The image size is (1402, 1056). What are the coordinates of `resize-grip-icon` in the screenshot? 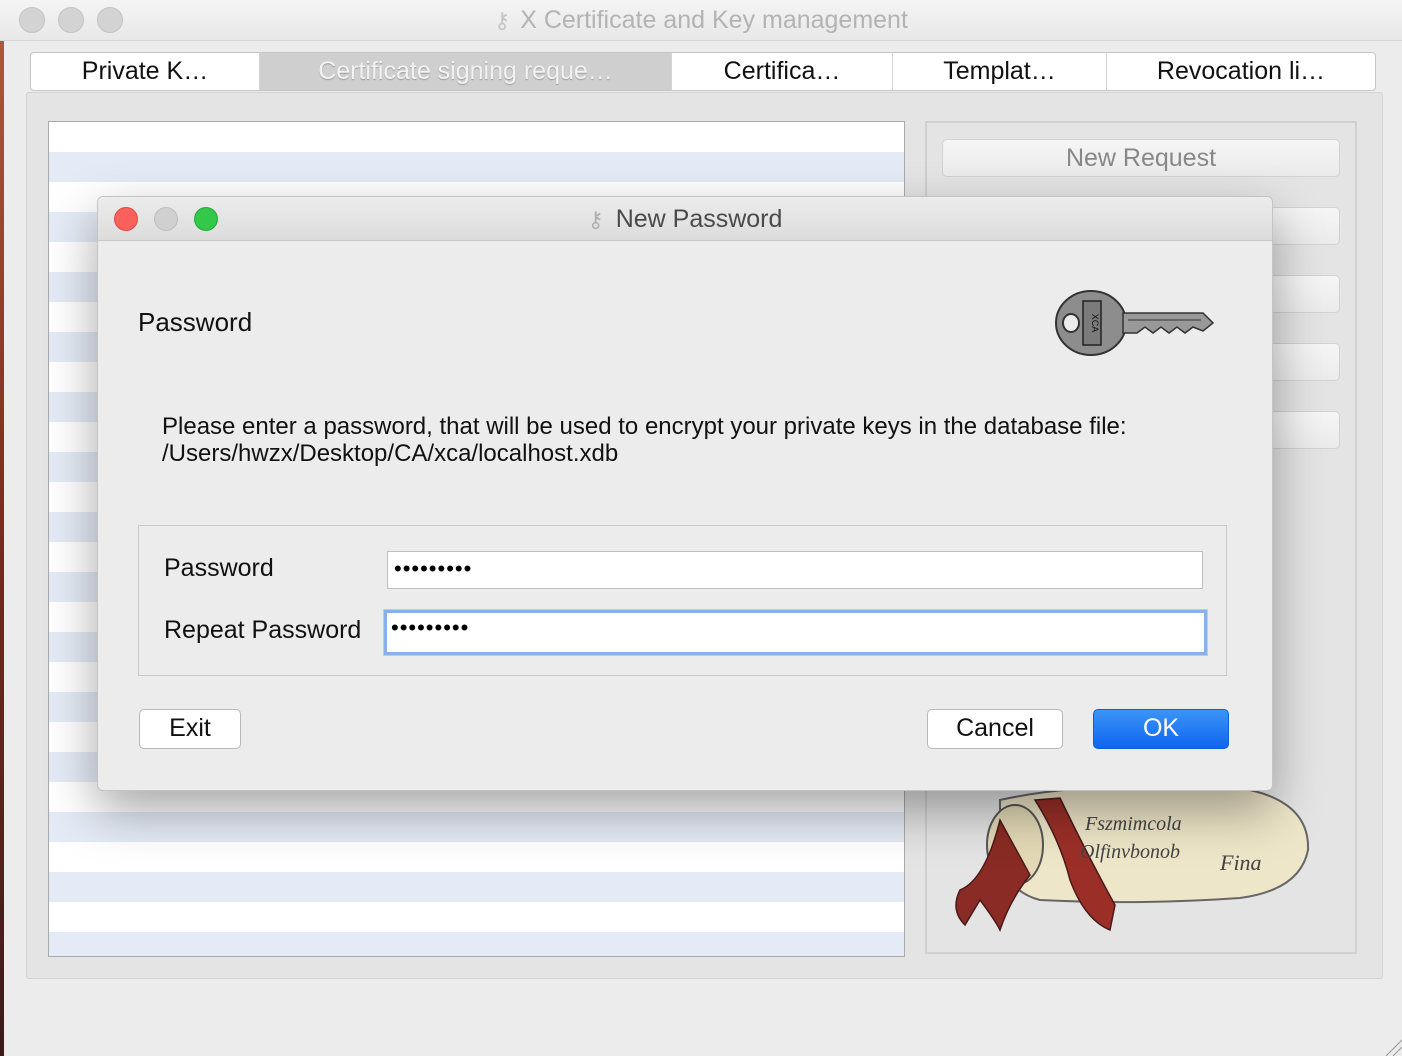 It's located at (1392, 1046).